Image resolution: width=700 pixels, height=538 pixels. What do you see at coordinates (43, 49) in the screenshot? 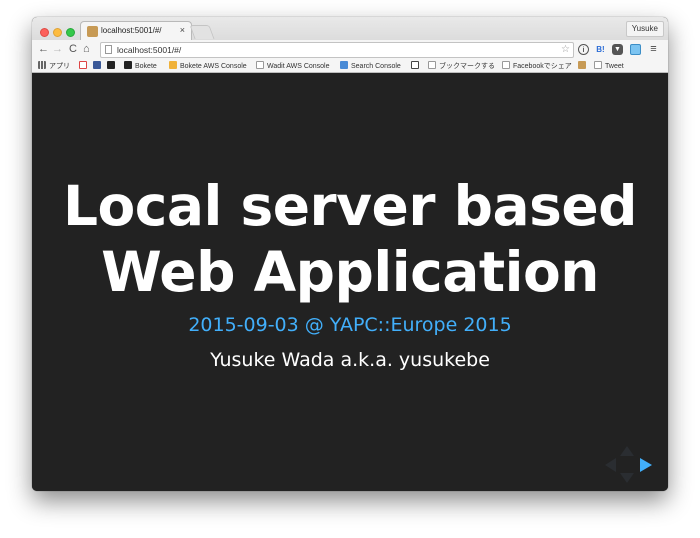
I see `back-arrow-icon: ←` at bounding box center [43, 49].